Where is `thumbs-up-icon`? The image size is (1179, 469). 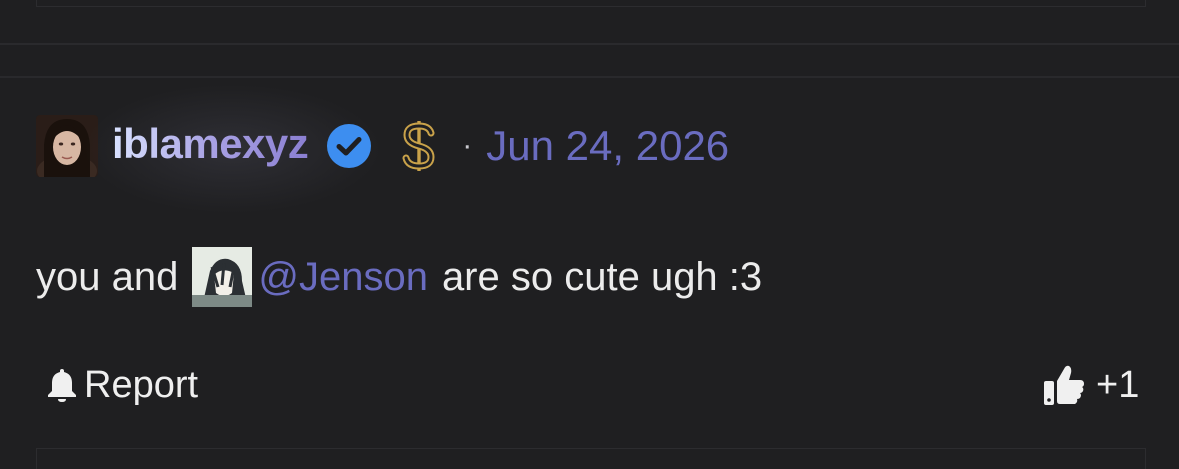
thumbs-up-icon is located at coordinates (1064, 385).